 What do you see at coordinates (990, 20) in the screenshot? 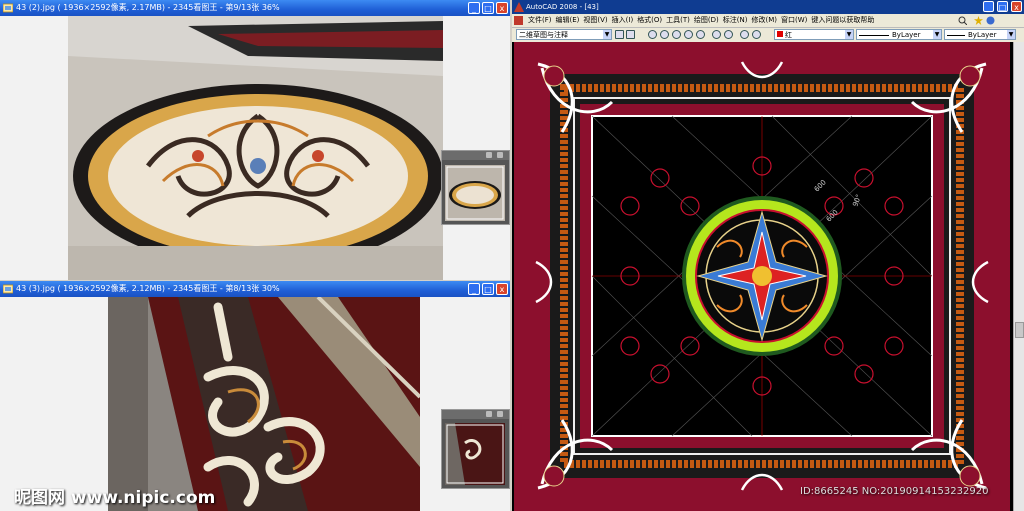
I see `help-icon` at bounding box center [990, 20].